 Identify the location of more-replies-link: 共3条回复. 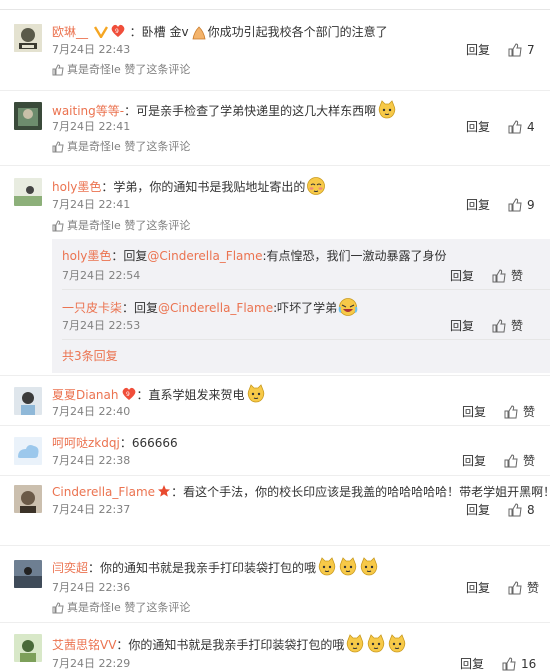
(90, 356).